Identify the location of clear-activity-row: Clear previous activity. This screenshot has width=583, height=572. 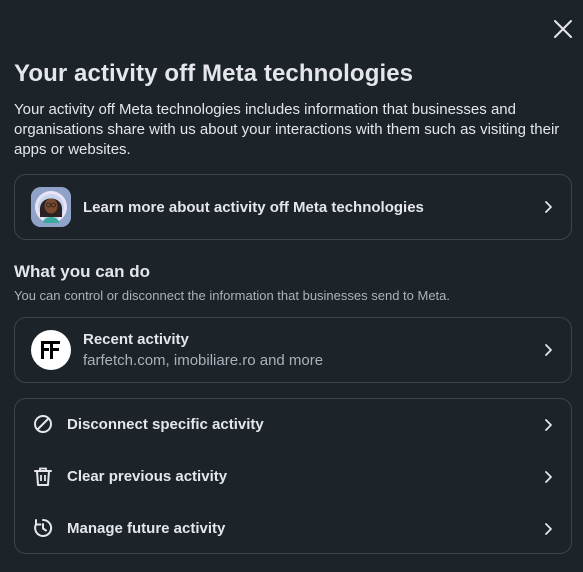
(293, 477).